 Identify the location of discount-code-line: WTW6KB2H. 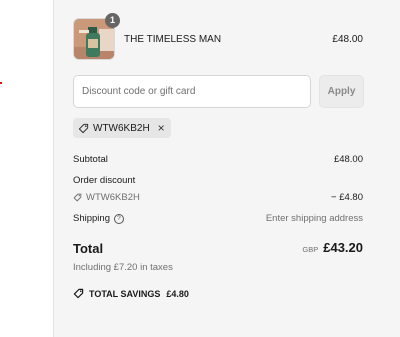
(106, 197).